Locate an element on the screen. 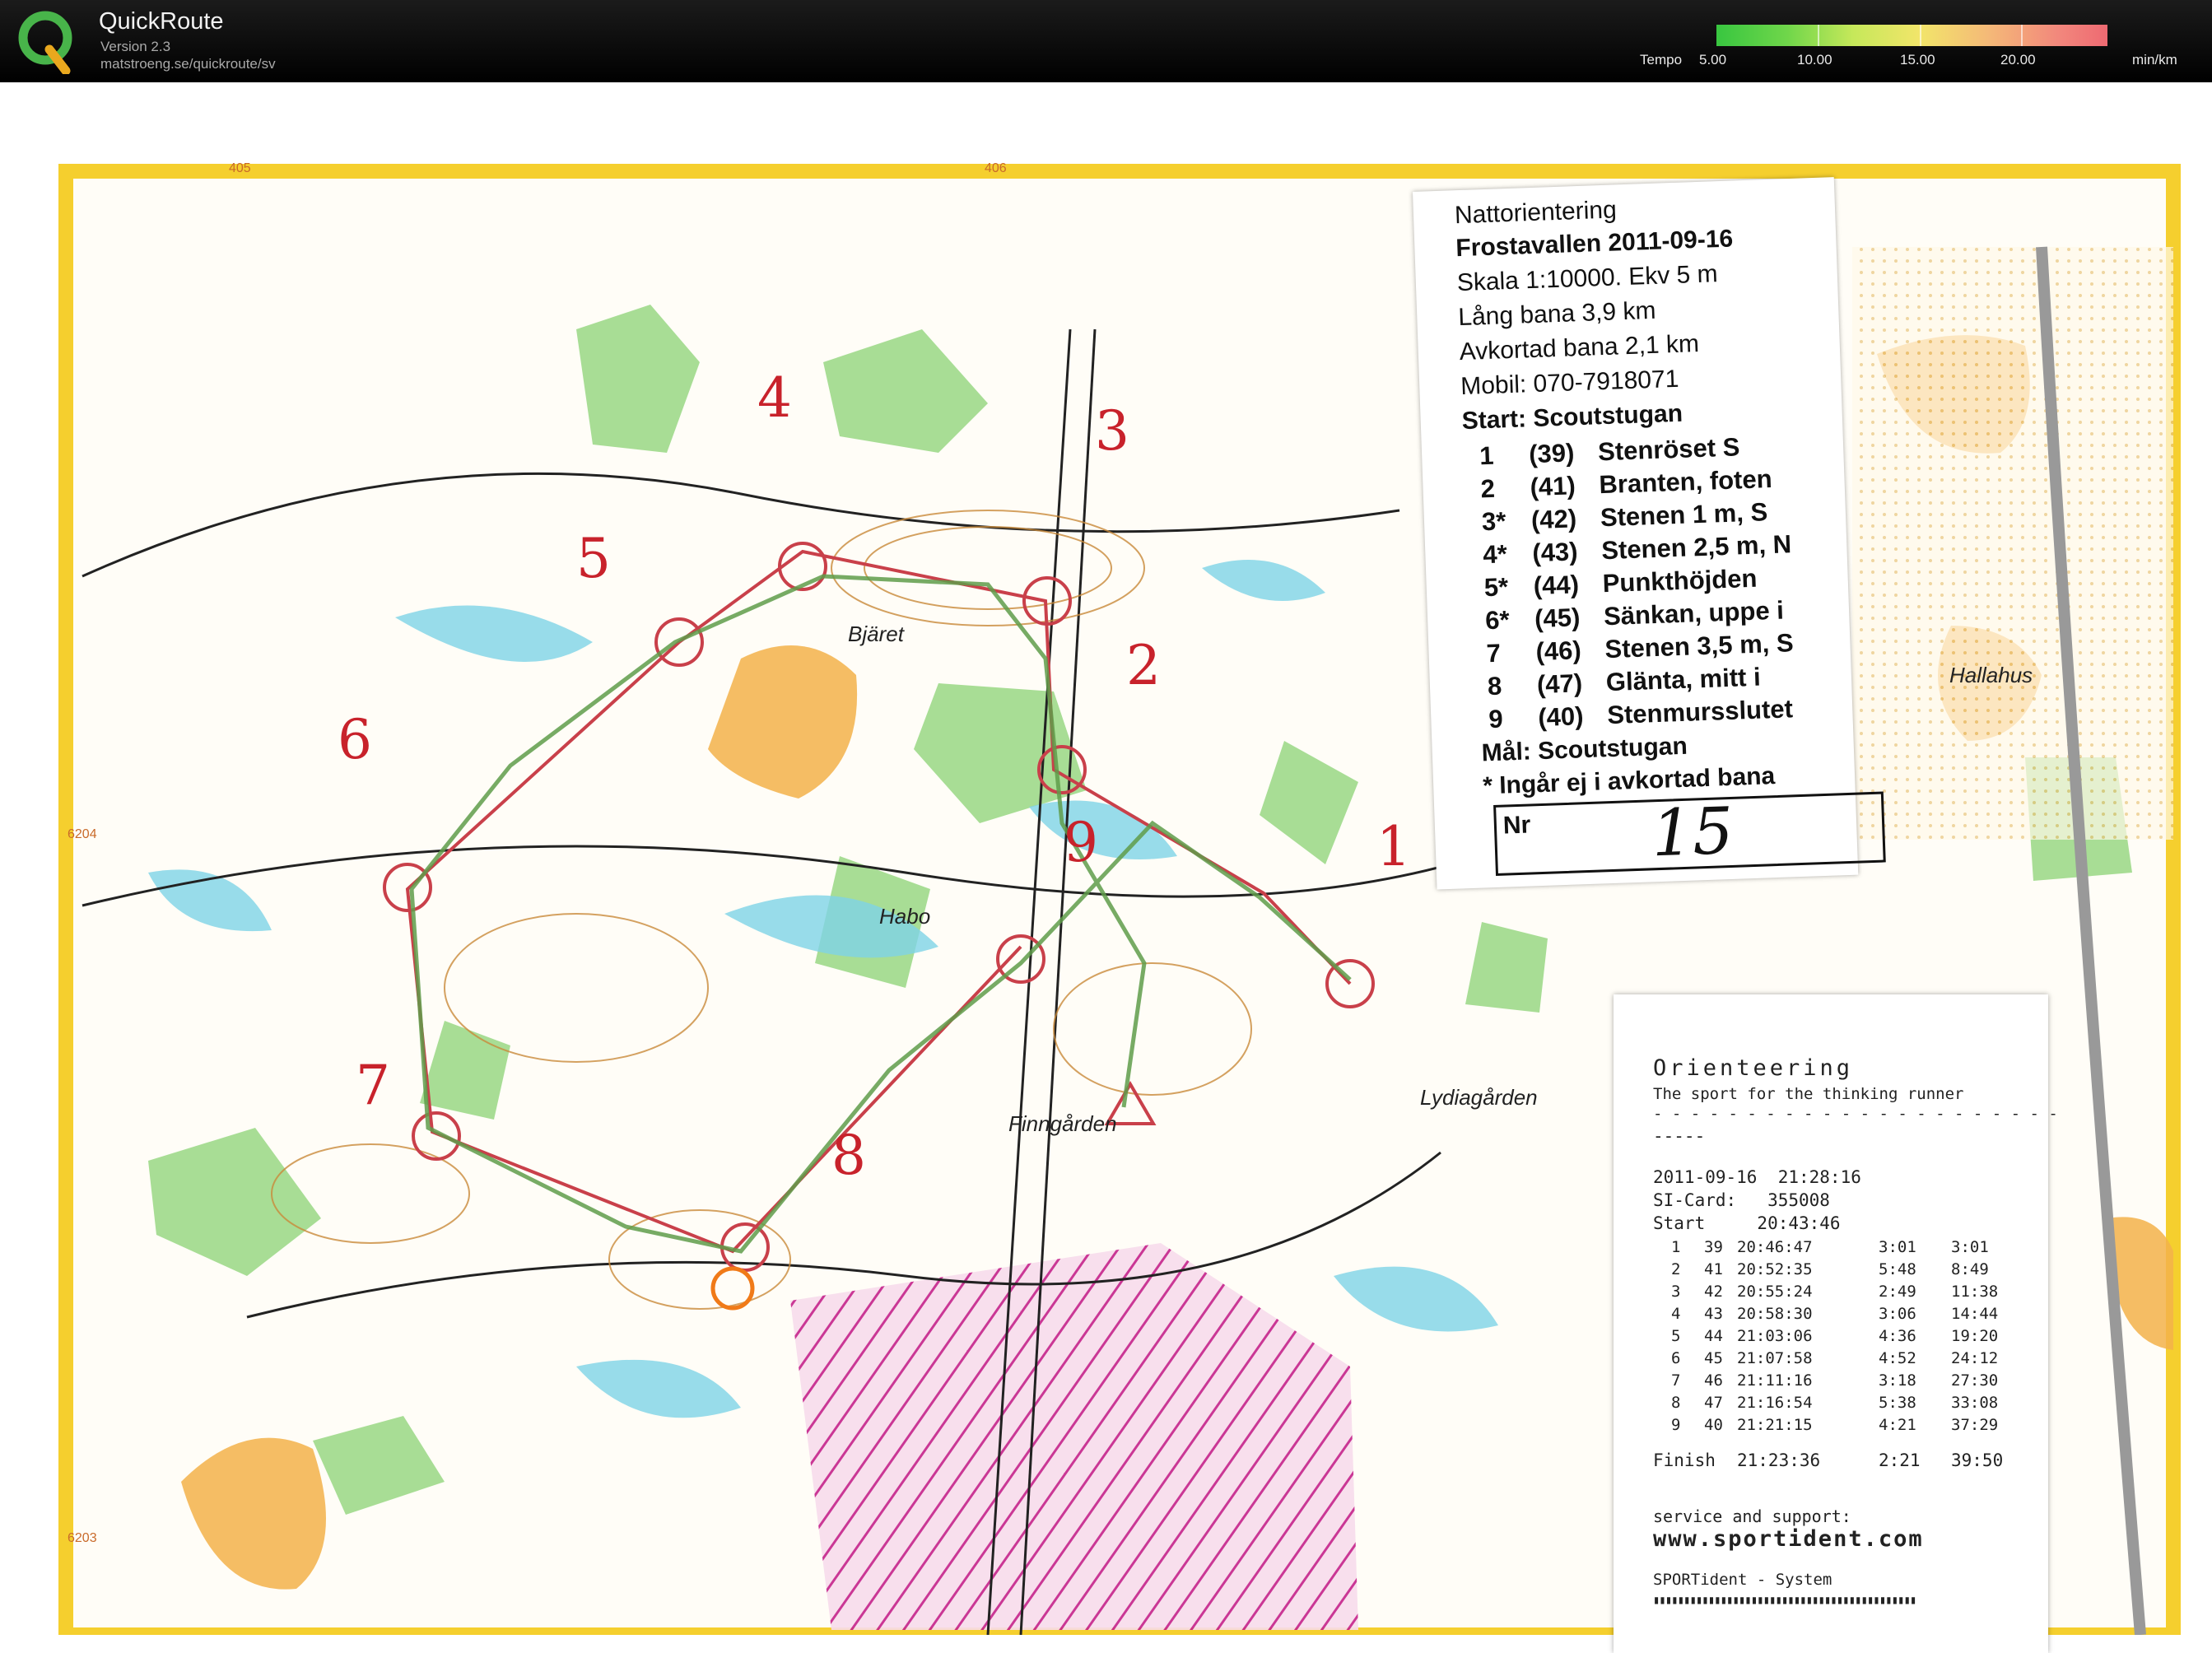 The height and width of the screenshot is (1653, 2212). control-row-desc: Stenmursslutet is located at coordinates (1700, 712).